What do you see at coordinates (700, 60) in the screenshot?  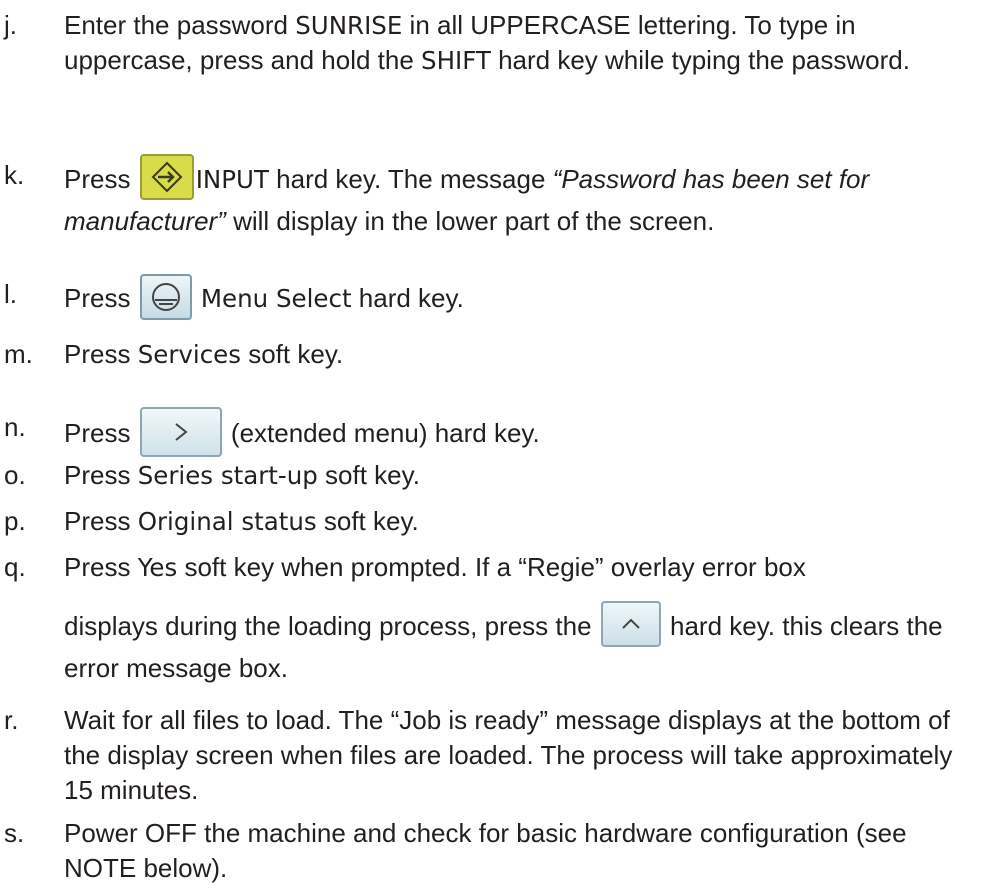 I see `step-text-part: hard key while typing the password.` at bounding box center [700, 60].